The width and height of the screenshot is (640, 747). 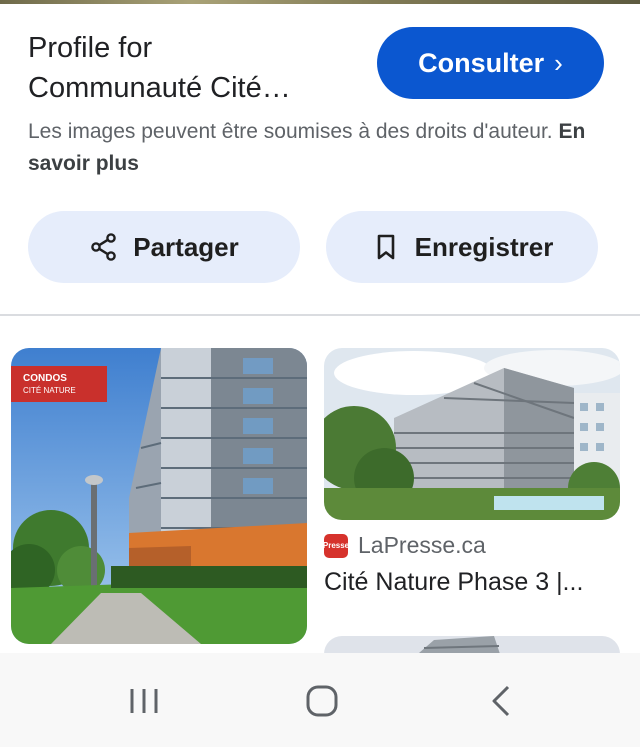 I want to click on result-source: Presse LaPresse.ca, so click(x=404, y=545).